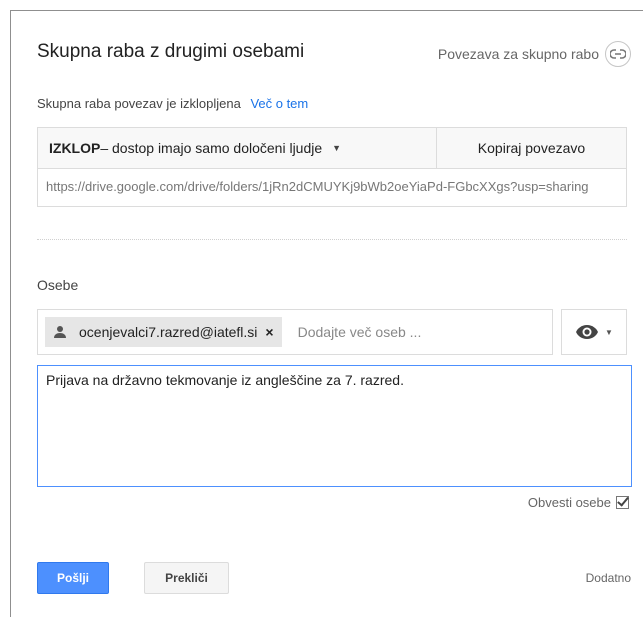 This screenshot has height=617, width=643. What do you see at coordinates (279, 103) in the screenshot?
I see `learn-more-link: Več o tem` at bounding box center [279, 103].